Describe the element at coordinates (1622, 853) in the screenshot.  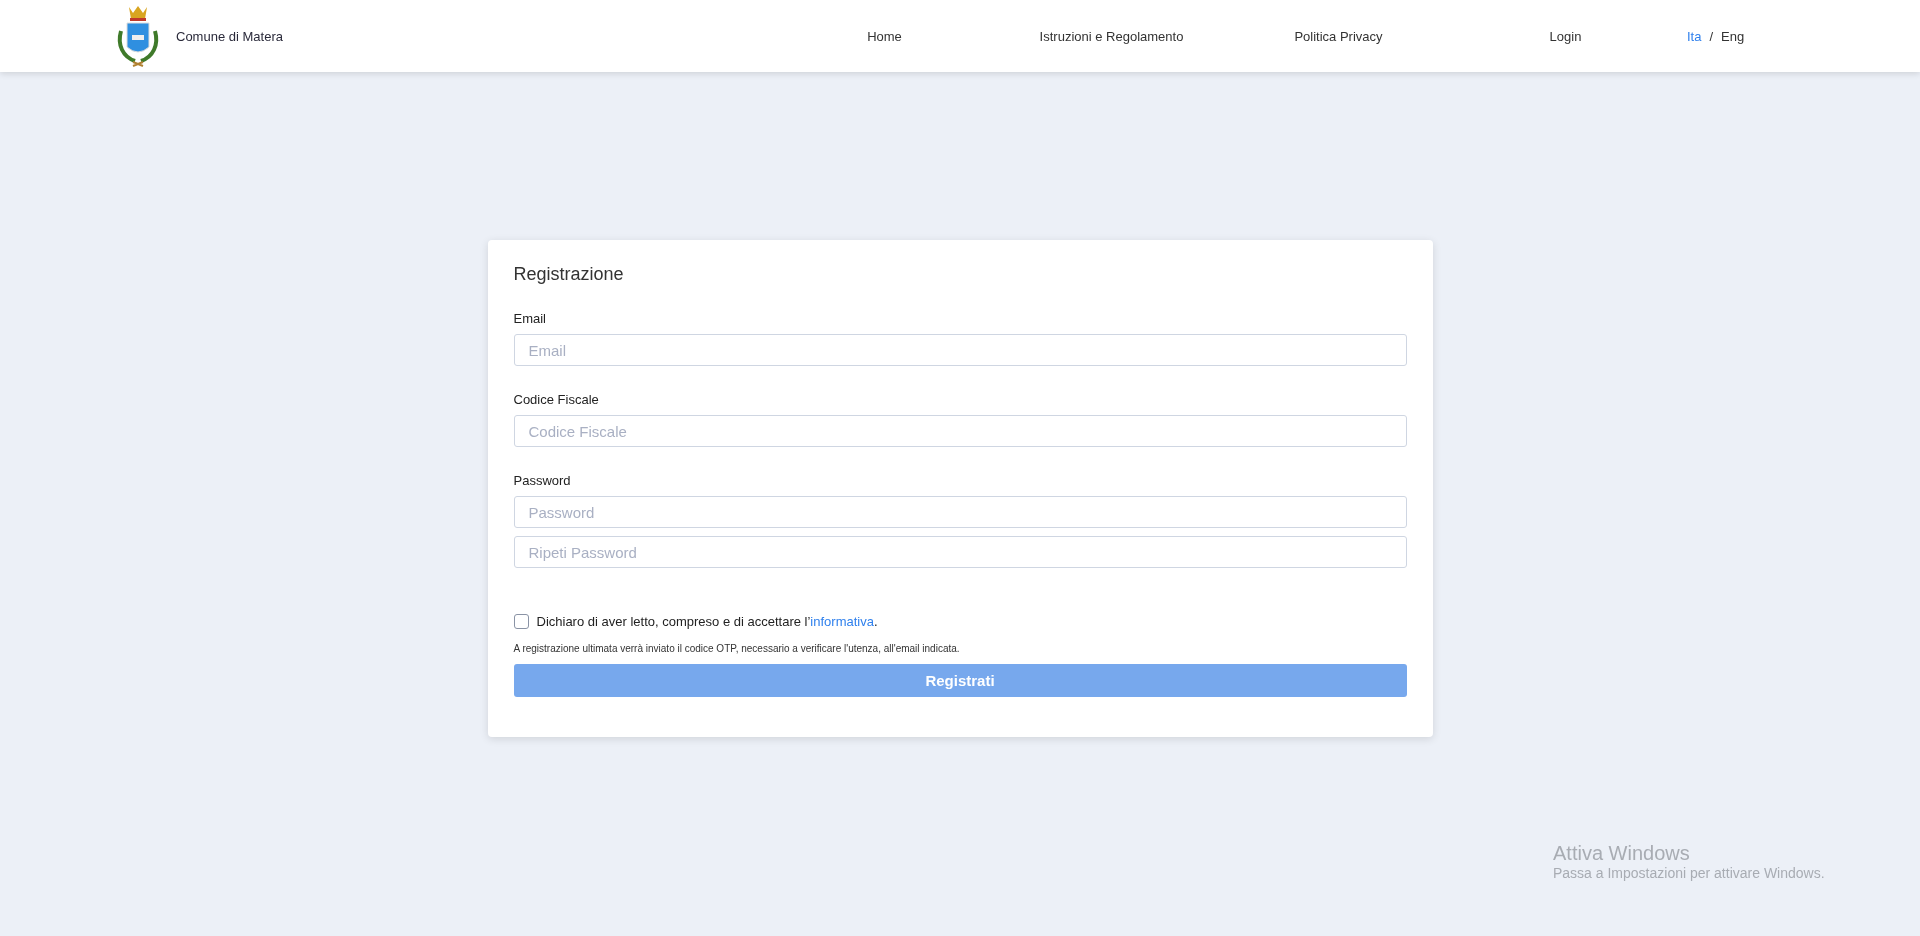
I see `activation-notice-title: Attiva Windows` at that location.